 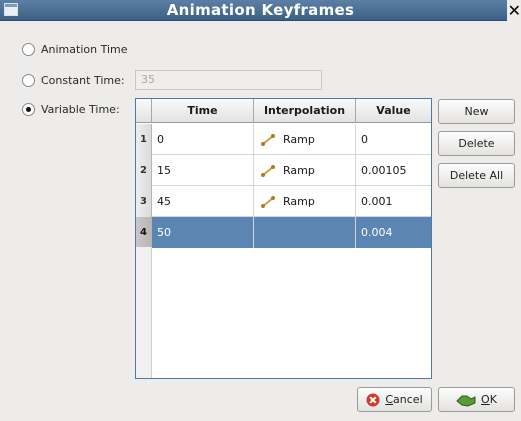 I want to click on cell-value: 0.00105, so click(x=393, y=170).